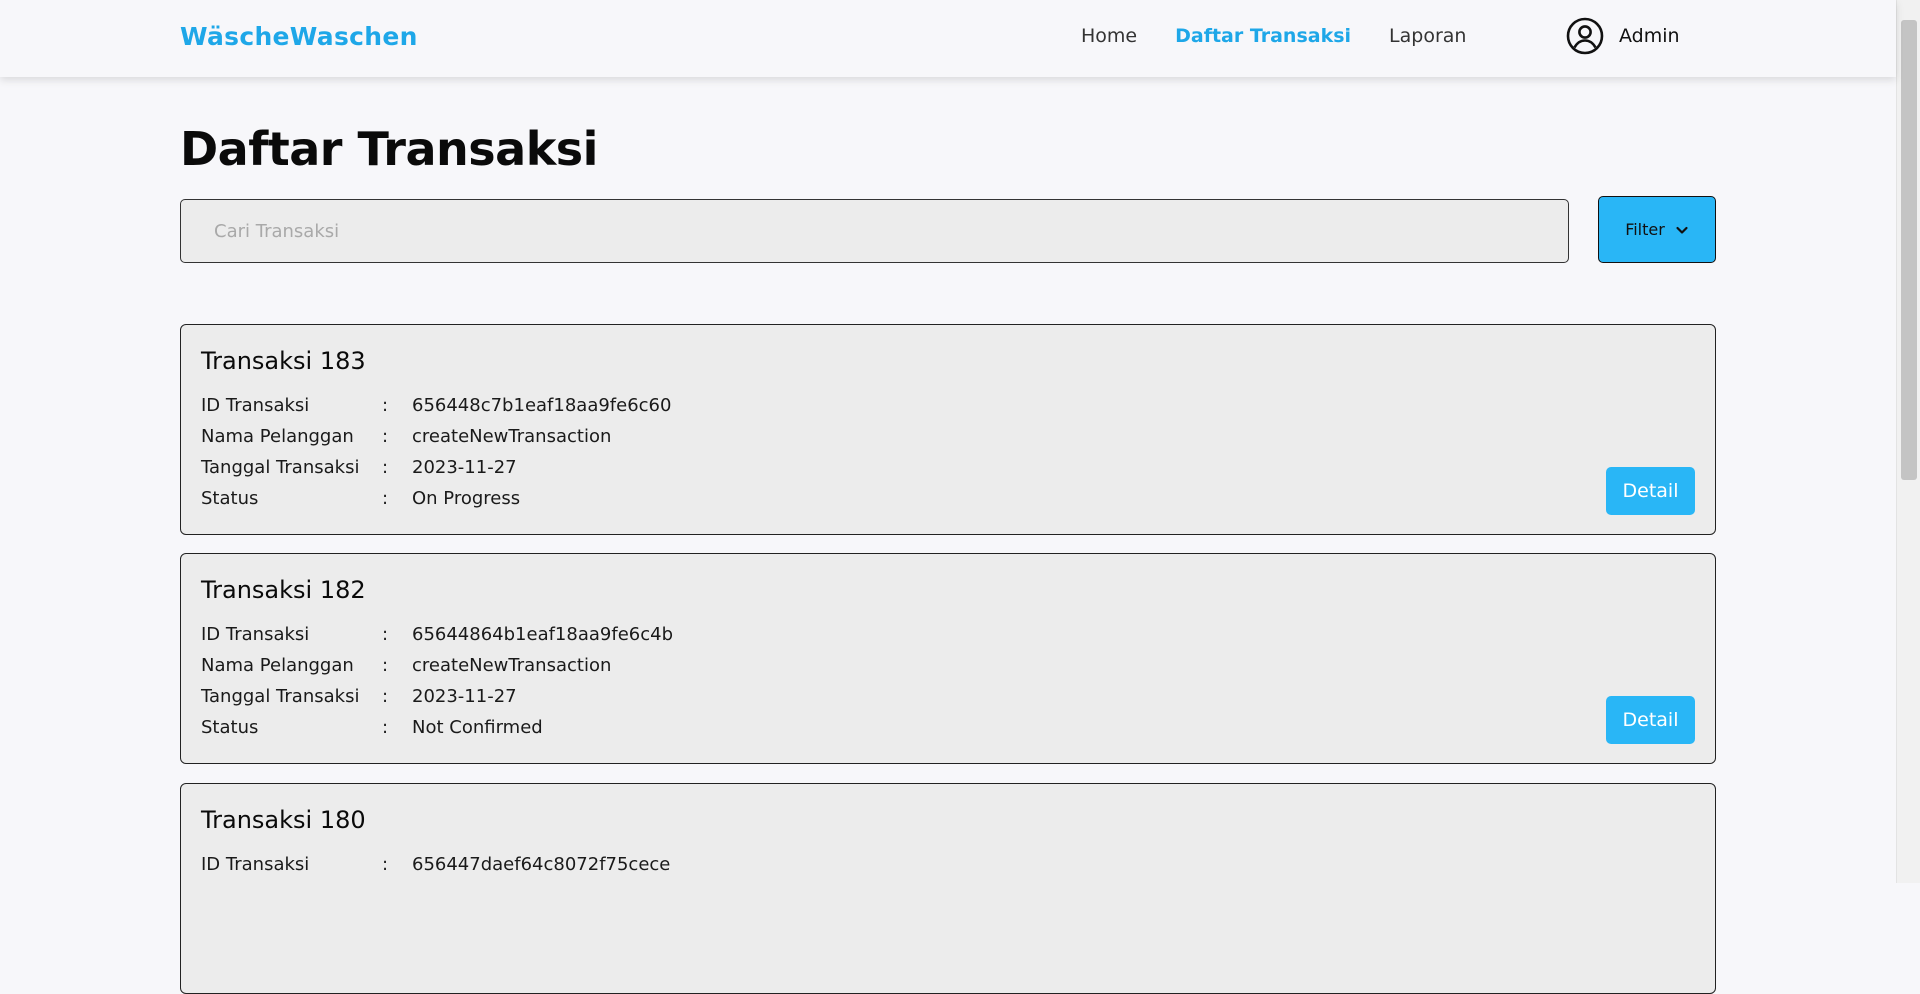 This screenshot has height=994, width=1920. Describe the element at coordinates (542, 634) in the screenshot. I see `transaction-id: 65644864b1eaf18aa9fe6c4b` at that location.